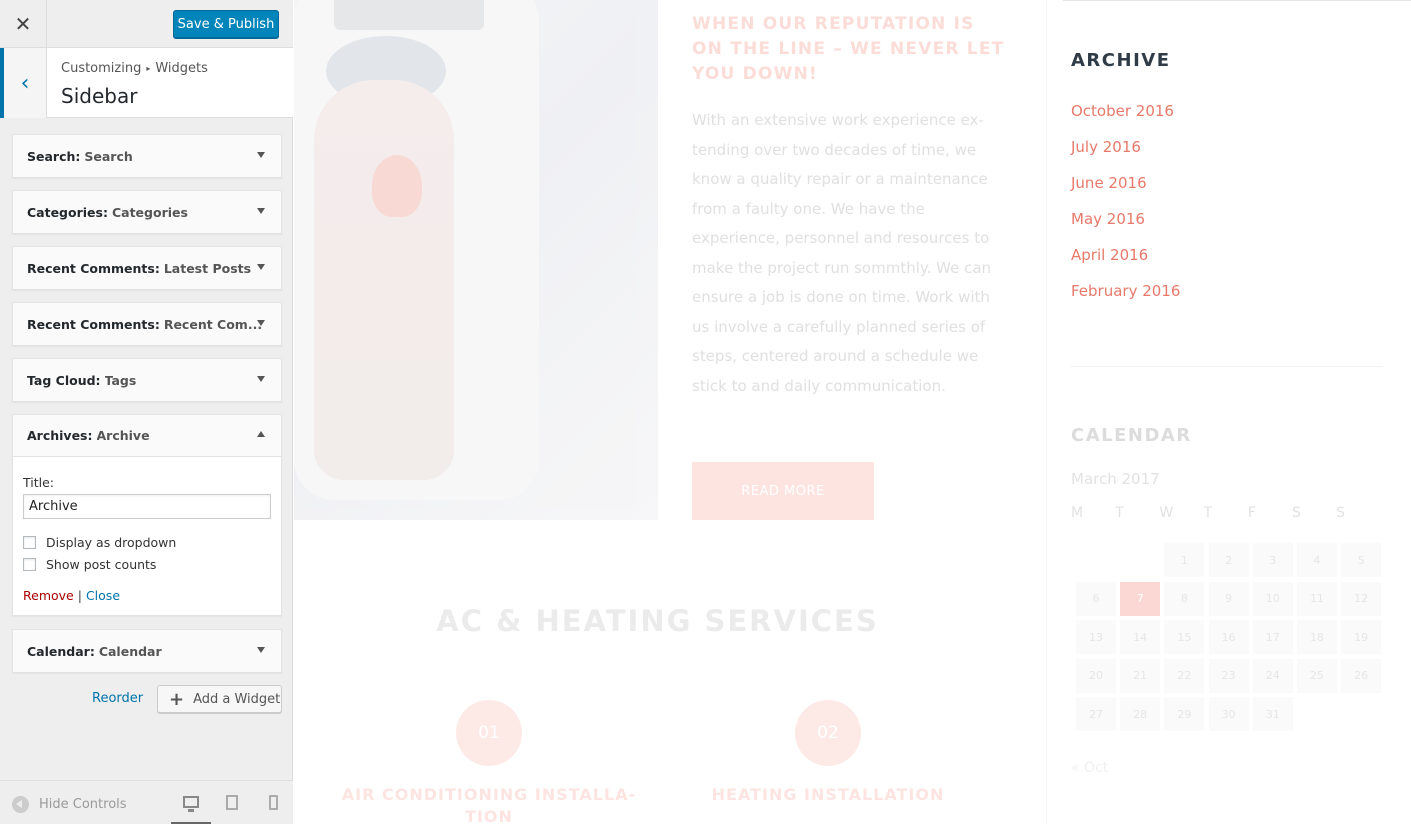  I want to click on archive-link: October 2016, so click(1125, 111).